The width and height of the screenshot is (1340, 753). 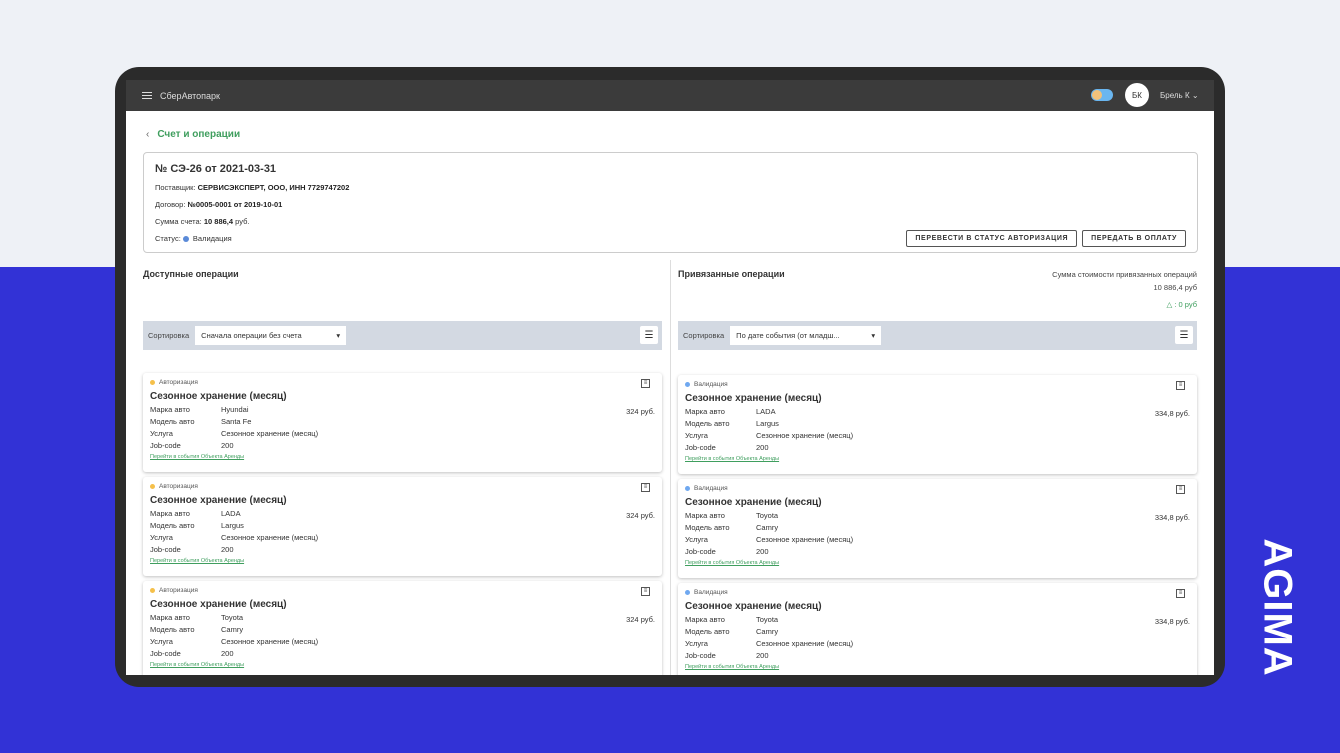 What do you see at coordinates (402, 514) in the screenshot?
I see `field-row: Марка авто LADA` at bounding box center [402, 514].